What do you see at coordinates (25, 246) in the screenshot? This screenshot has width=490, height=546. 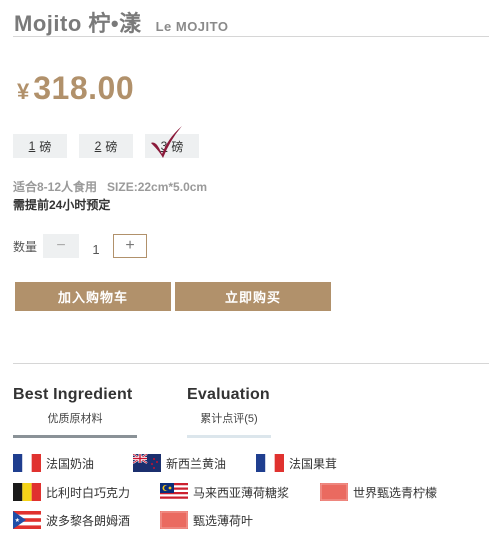 I see `quantity-label: 数量` at bounding box center [25, 246].